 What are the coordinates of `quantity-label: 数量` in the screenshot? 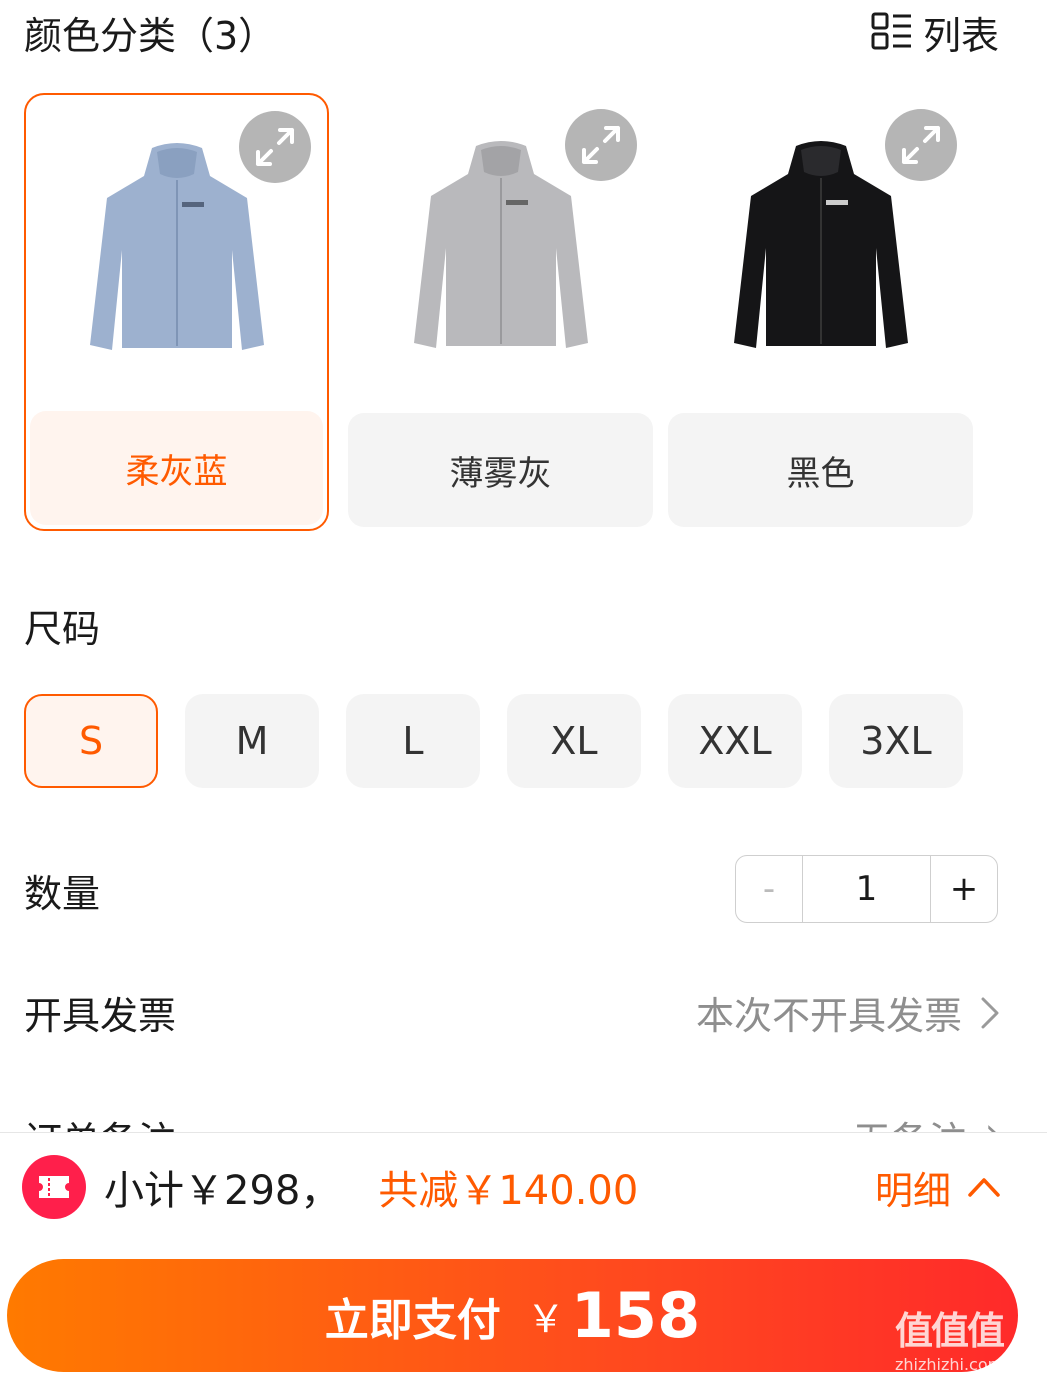 It's located at (62, 894).